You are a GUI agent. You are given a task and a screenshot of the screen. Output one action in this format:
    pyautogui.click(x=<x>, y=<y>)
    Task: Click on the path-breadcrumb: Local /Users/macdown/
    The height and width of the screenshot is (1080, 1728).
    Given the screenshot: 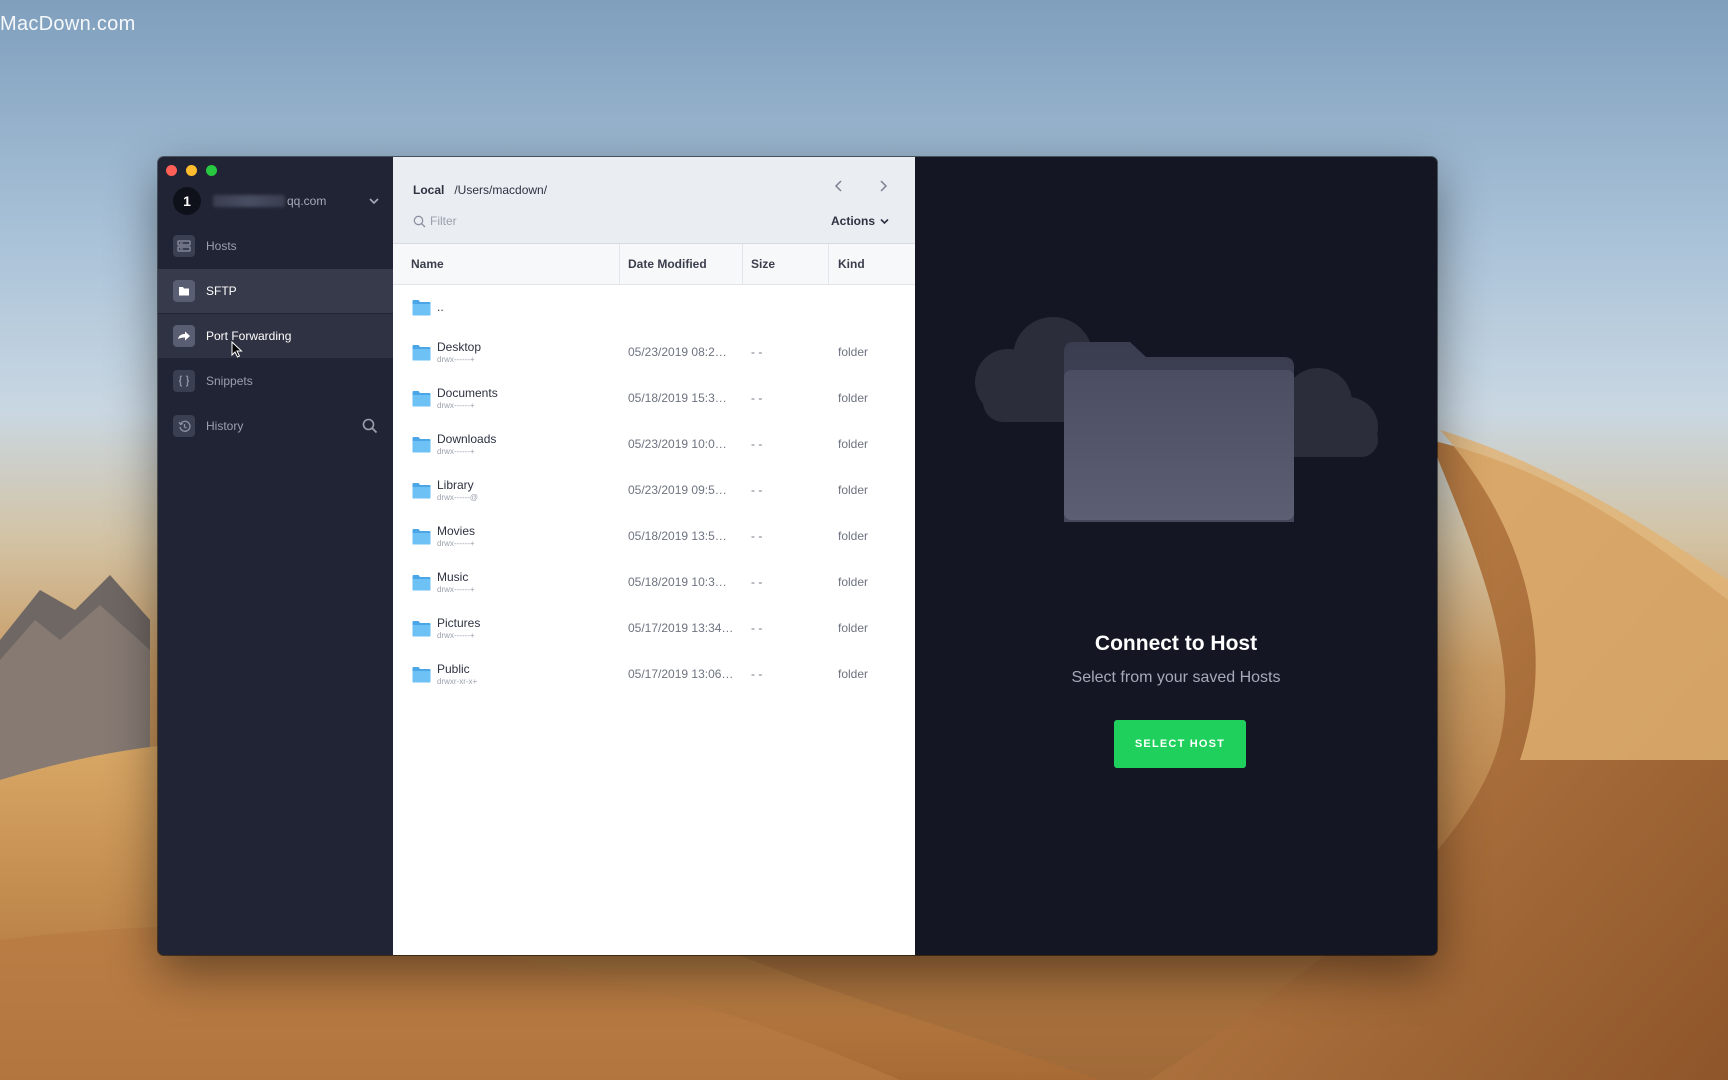 What is the action you would take?
    pyautogui.click(x=480, y=190)
    